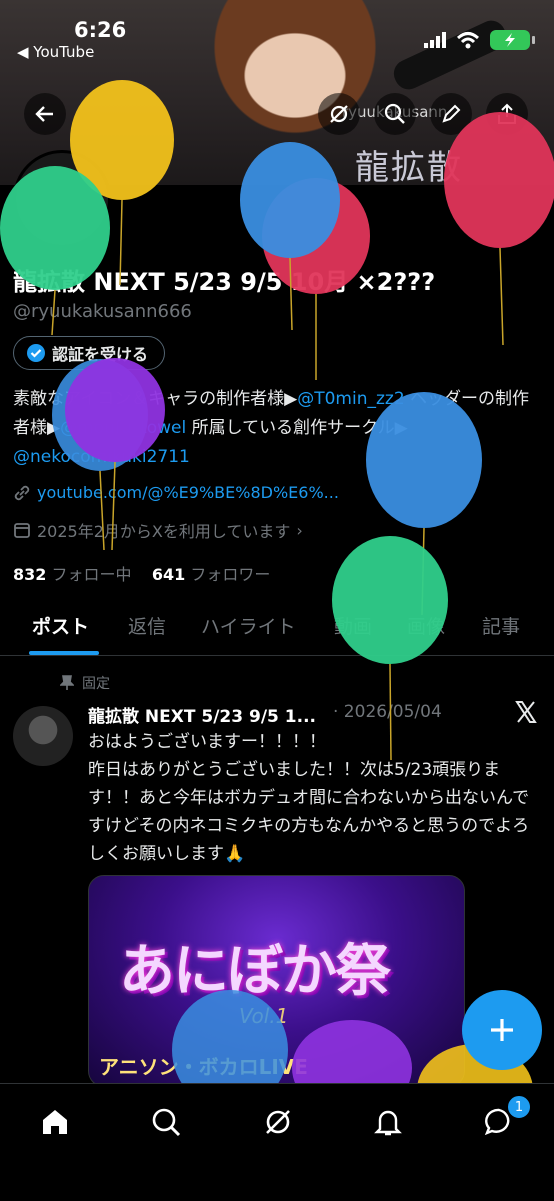 This screenshot has width=554, height=1201. I want to click on nav-home, so click(55, 1122).